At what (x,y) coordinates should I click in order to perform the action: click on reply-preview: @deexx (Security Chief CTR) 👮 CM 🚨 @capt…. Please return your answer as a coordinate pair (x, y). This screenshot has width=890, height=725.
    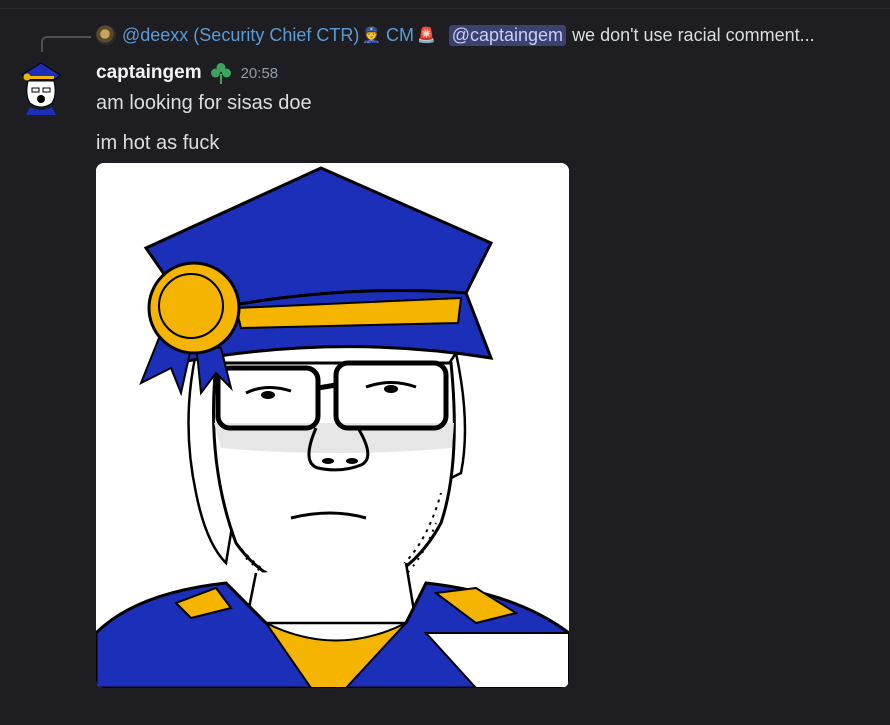
    Looking at the image, I should click on (493, 35).